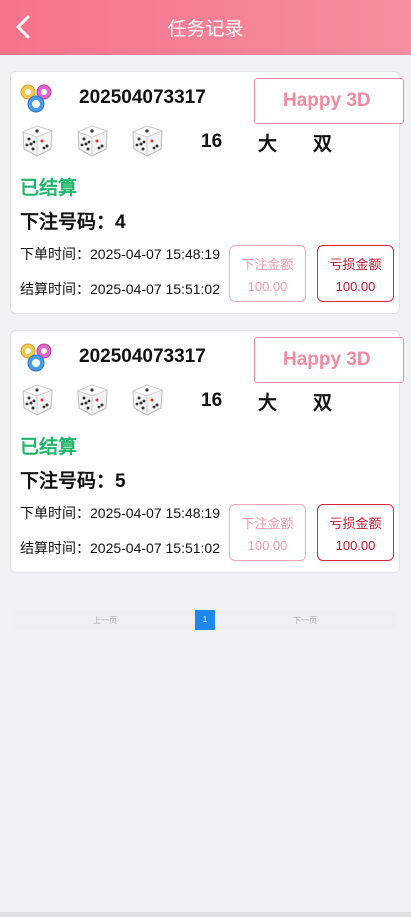  What do you see at coordinates (120, 222) in the screenshot?
I see `bet-number-value: 4` at bounding box center [120, 222].